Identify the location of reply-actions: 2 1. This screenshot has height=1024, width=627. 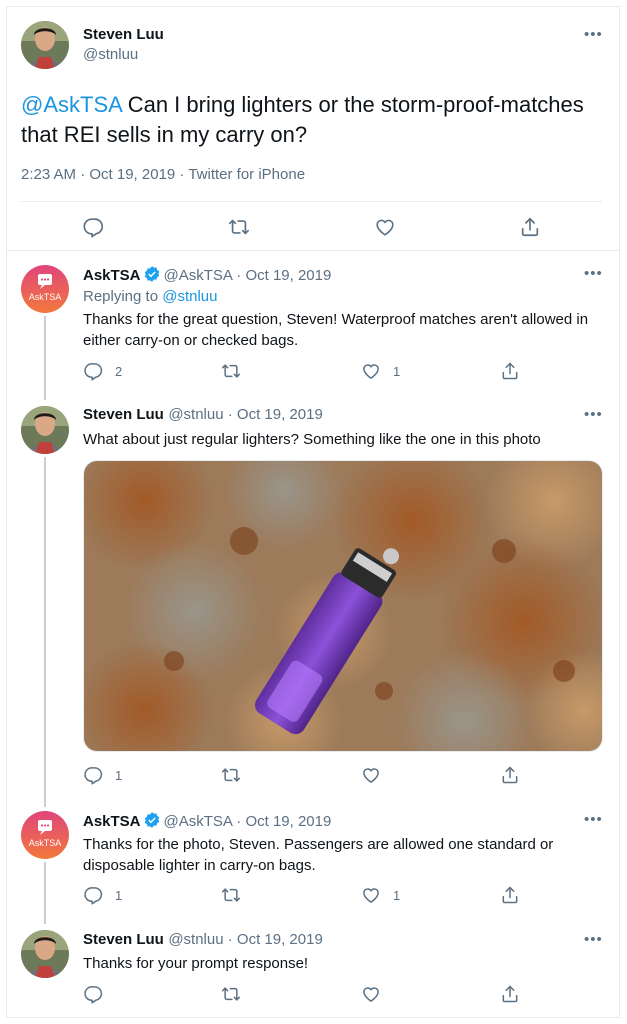
(303, 373).